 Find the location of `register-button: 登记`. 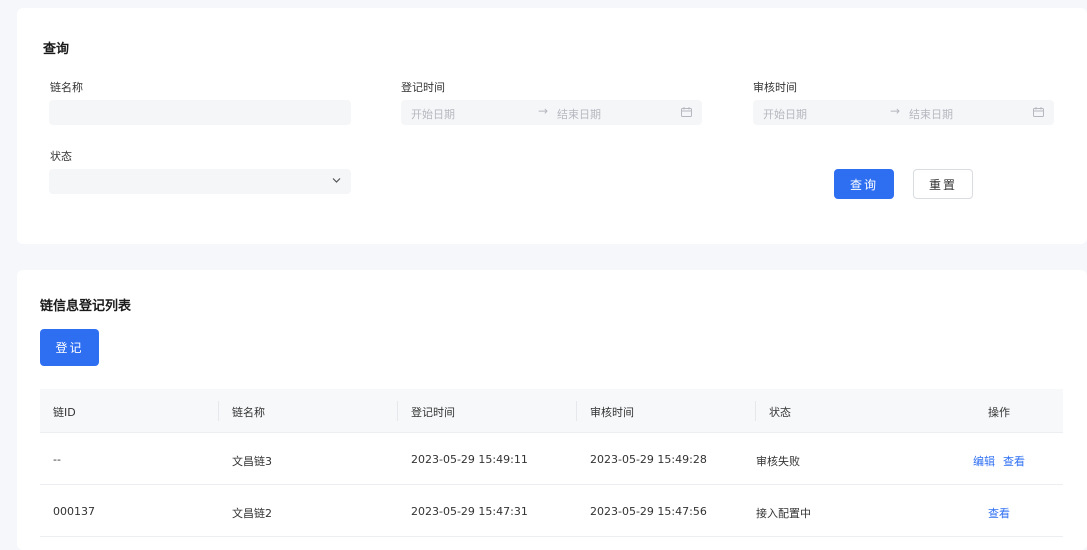

register-button: 登记 is located at coordinates (69, 347).